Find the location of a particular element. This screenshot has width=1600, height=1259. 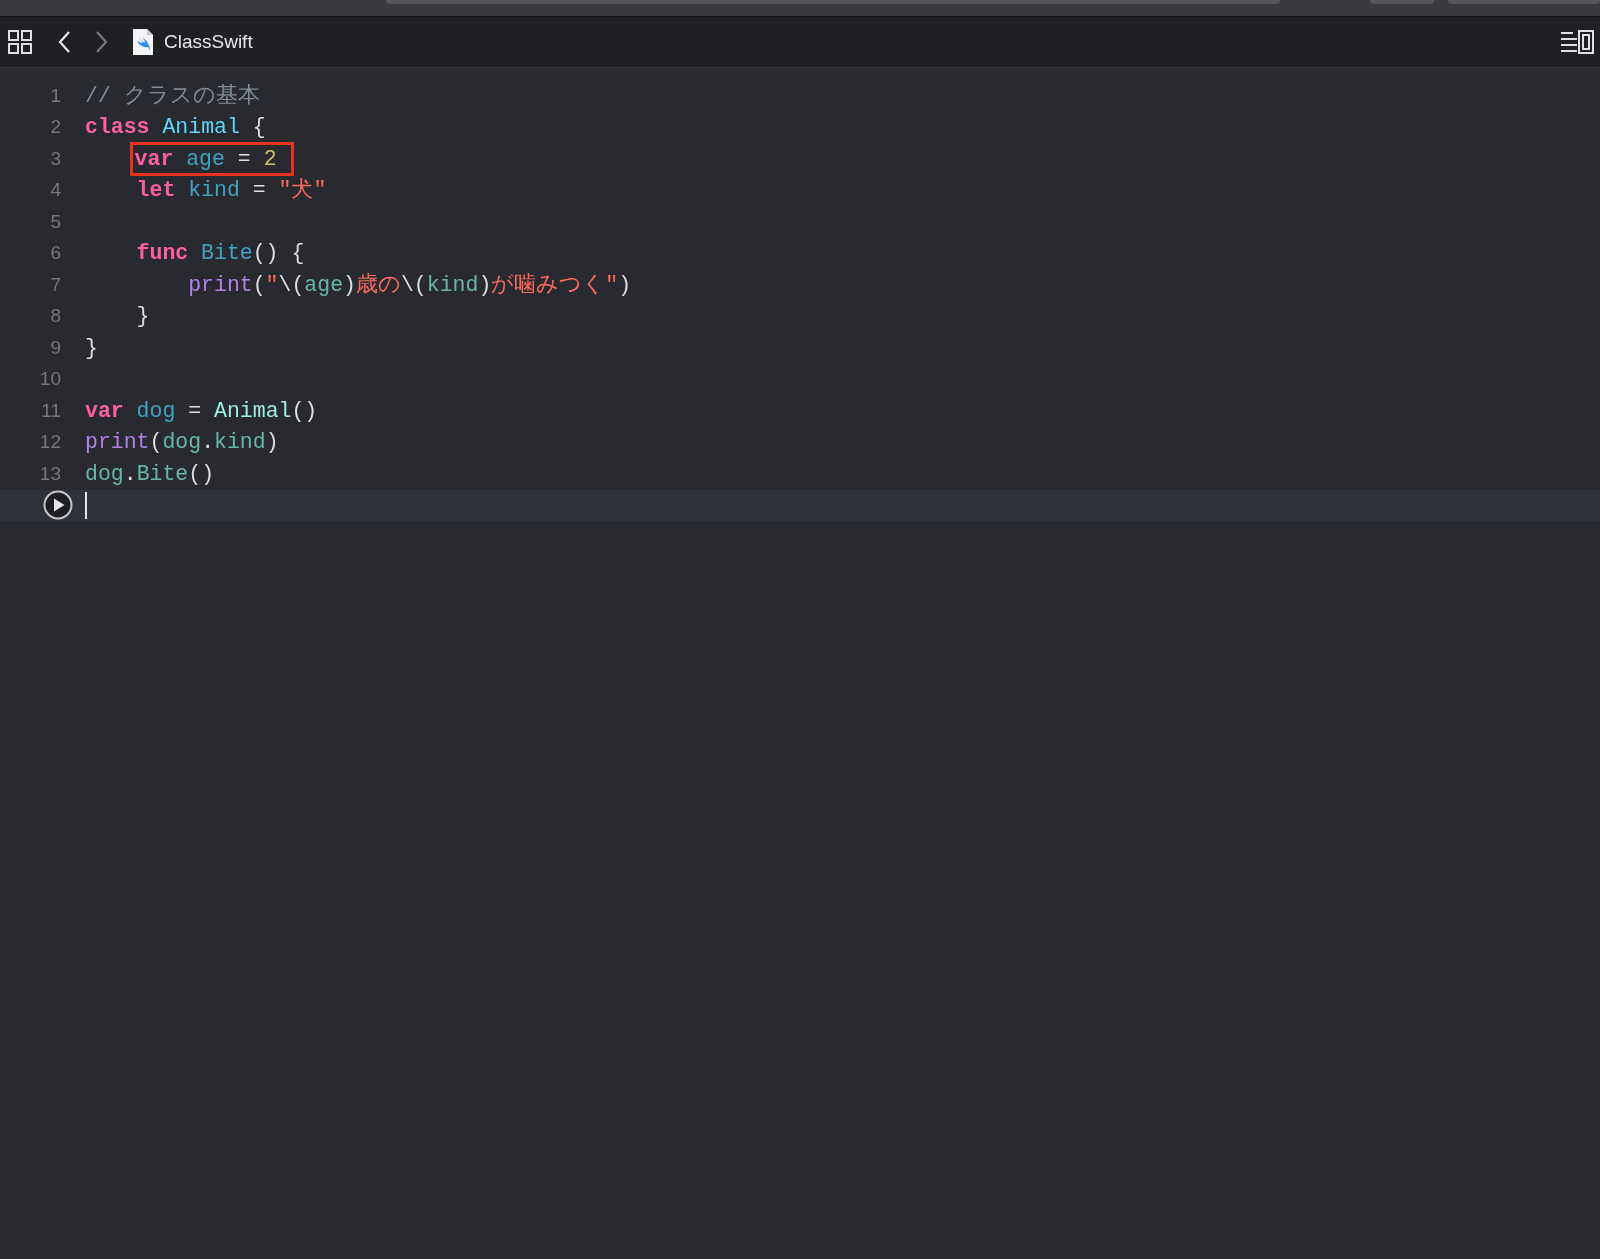

back-icon is located at coordinates (64, 42).